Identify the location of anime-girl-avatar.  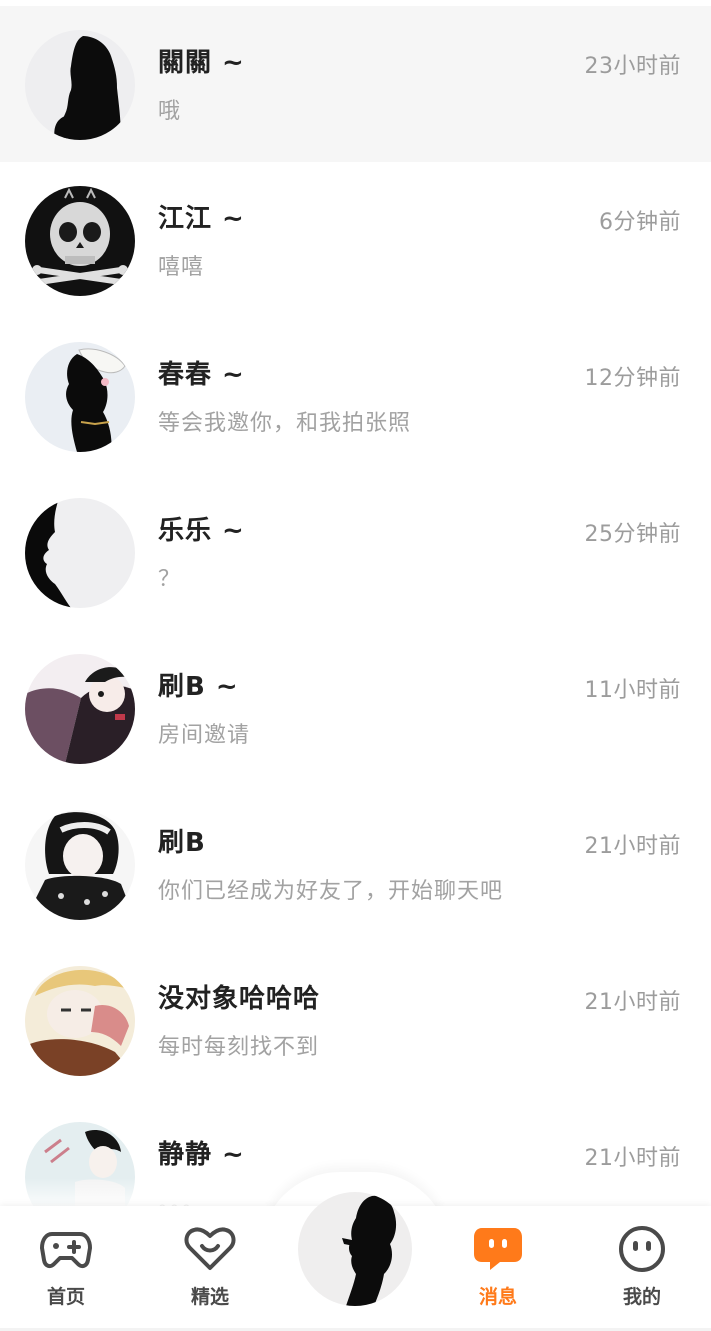
(80, 709).